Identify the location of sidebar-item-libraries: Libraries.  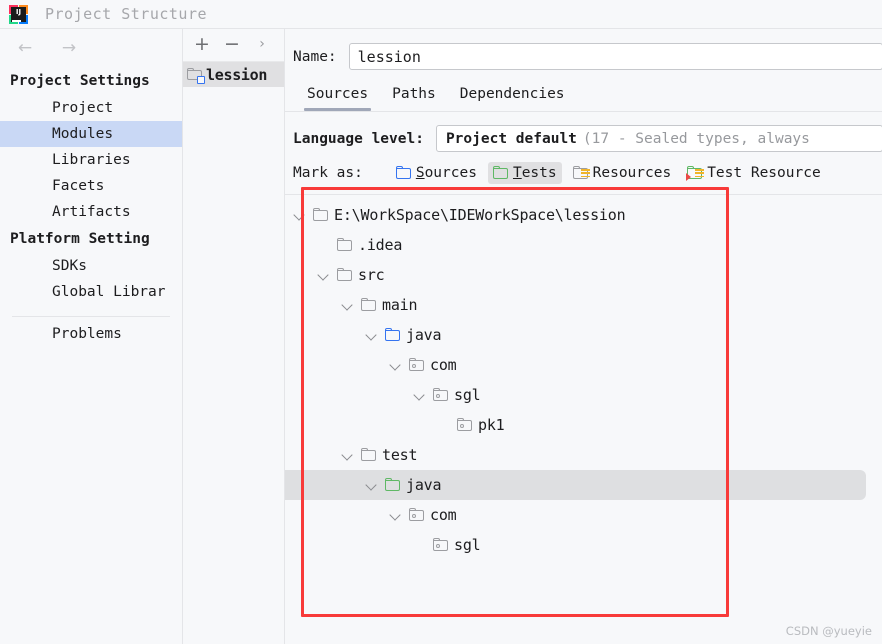
(91, 160).